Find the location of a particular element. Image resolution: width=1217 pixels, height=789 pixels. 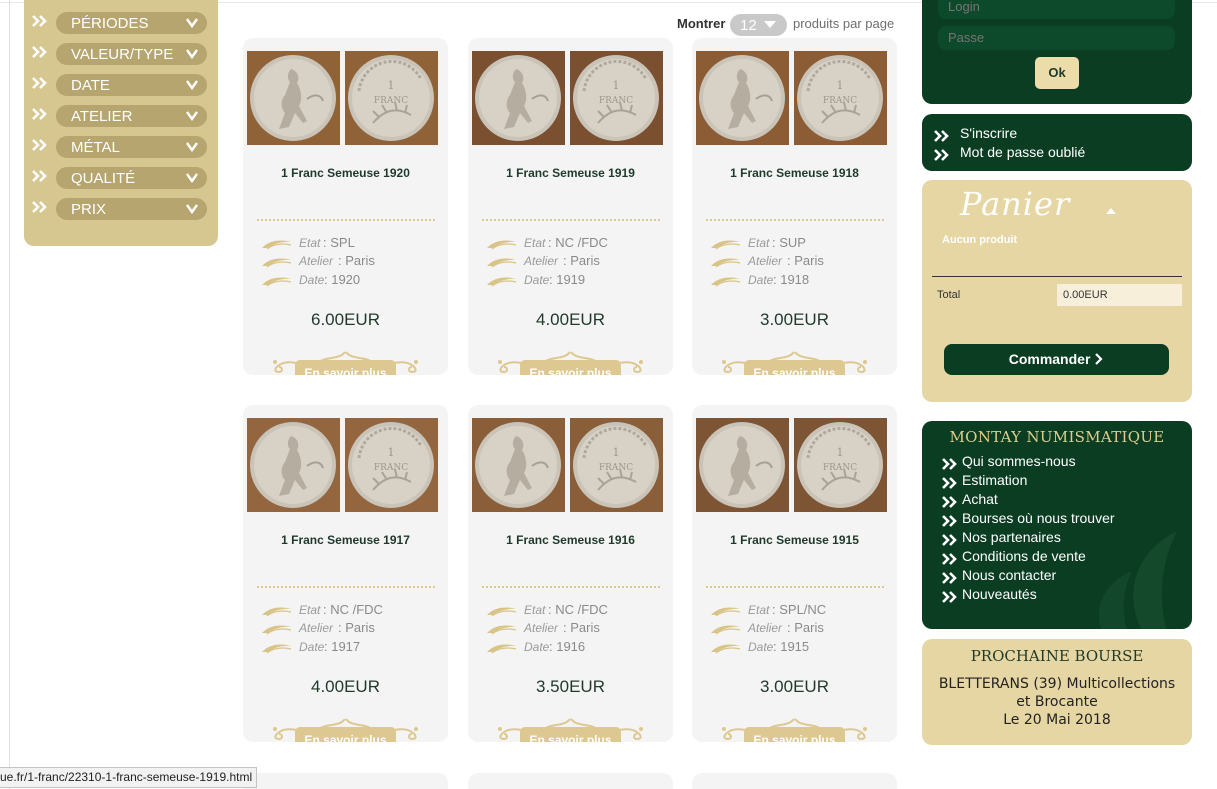

product-title: 1 Franc Semeuse 1918 is located at coordinates (794, 173).